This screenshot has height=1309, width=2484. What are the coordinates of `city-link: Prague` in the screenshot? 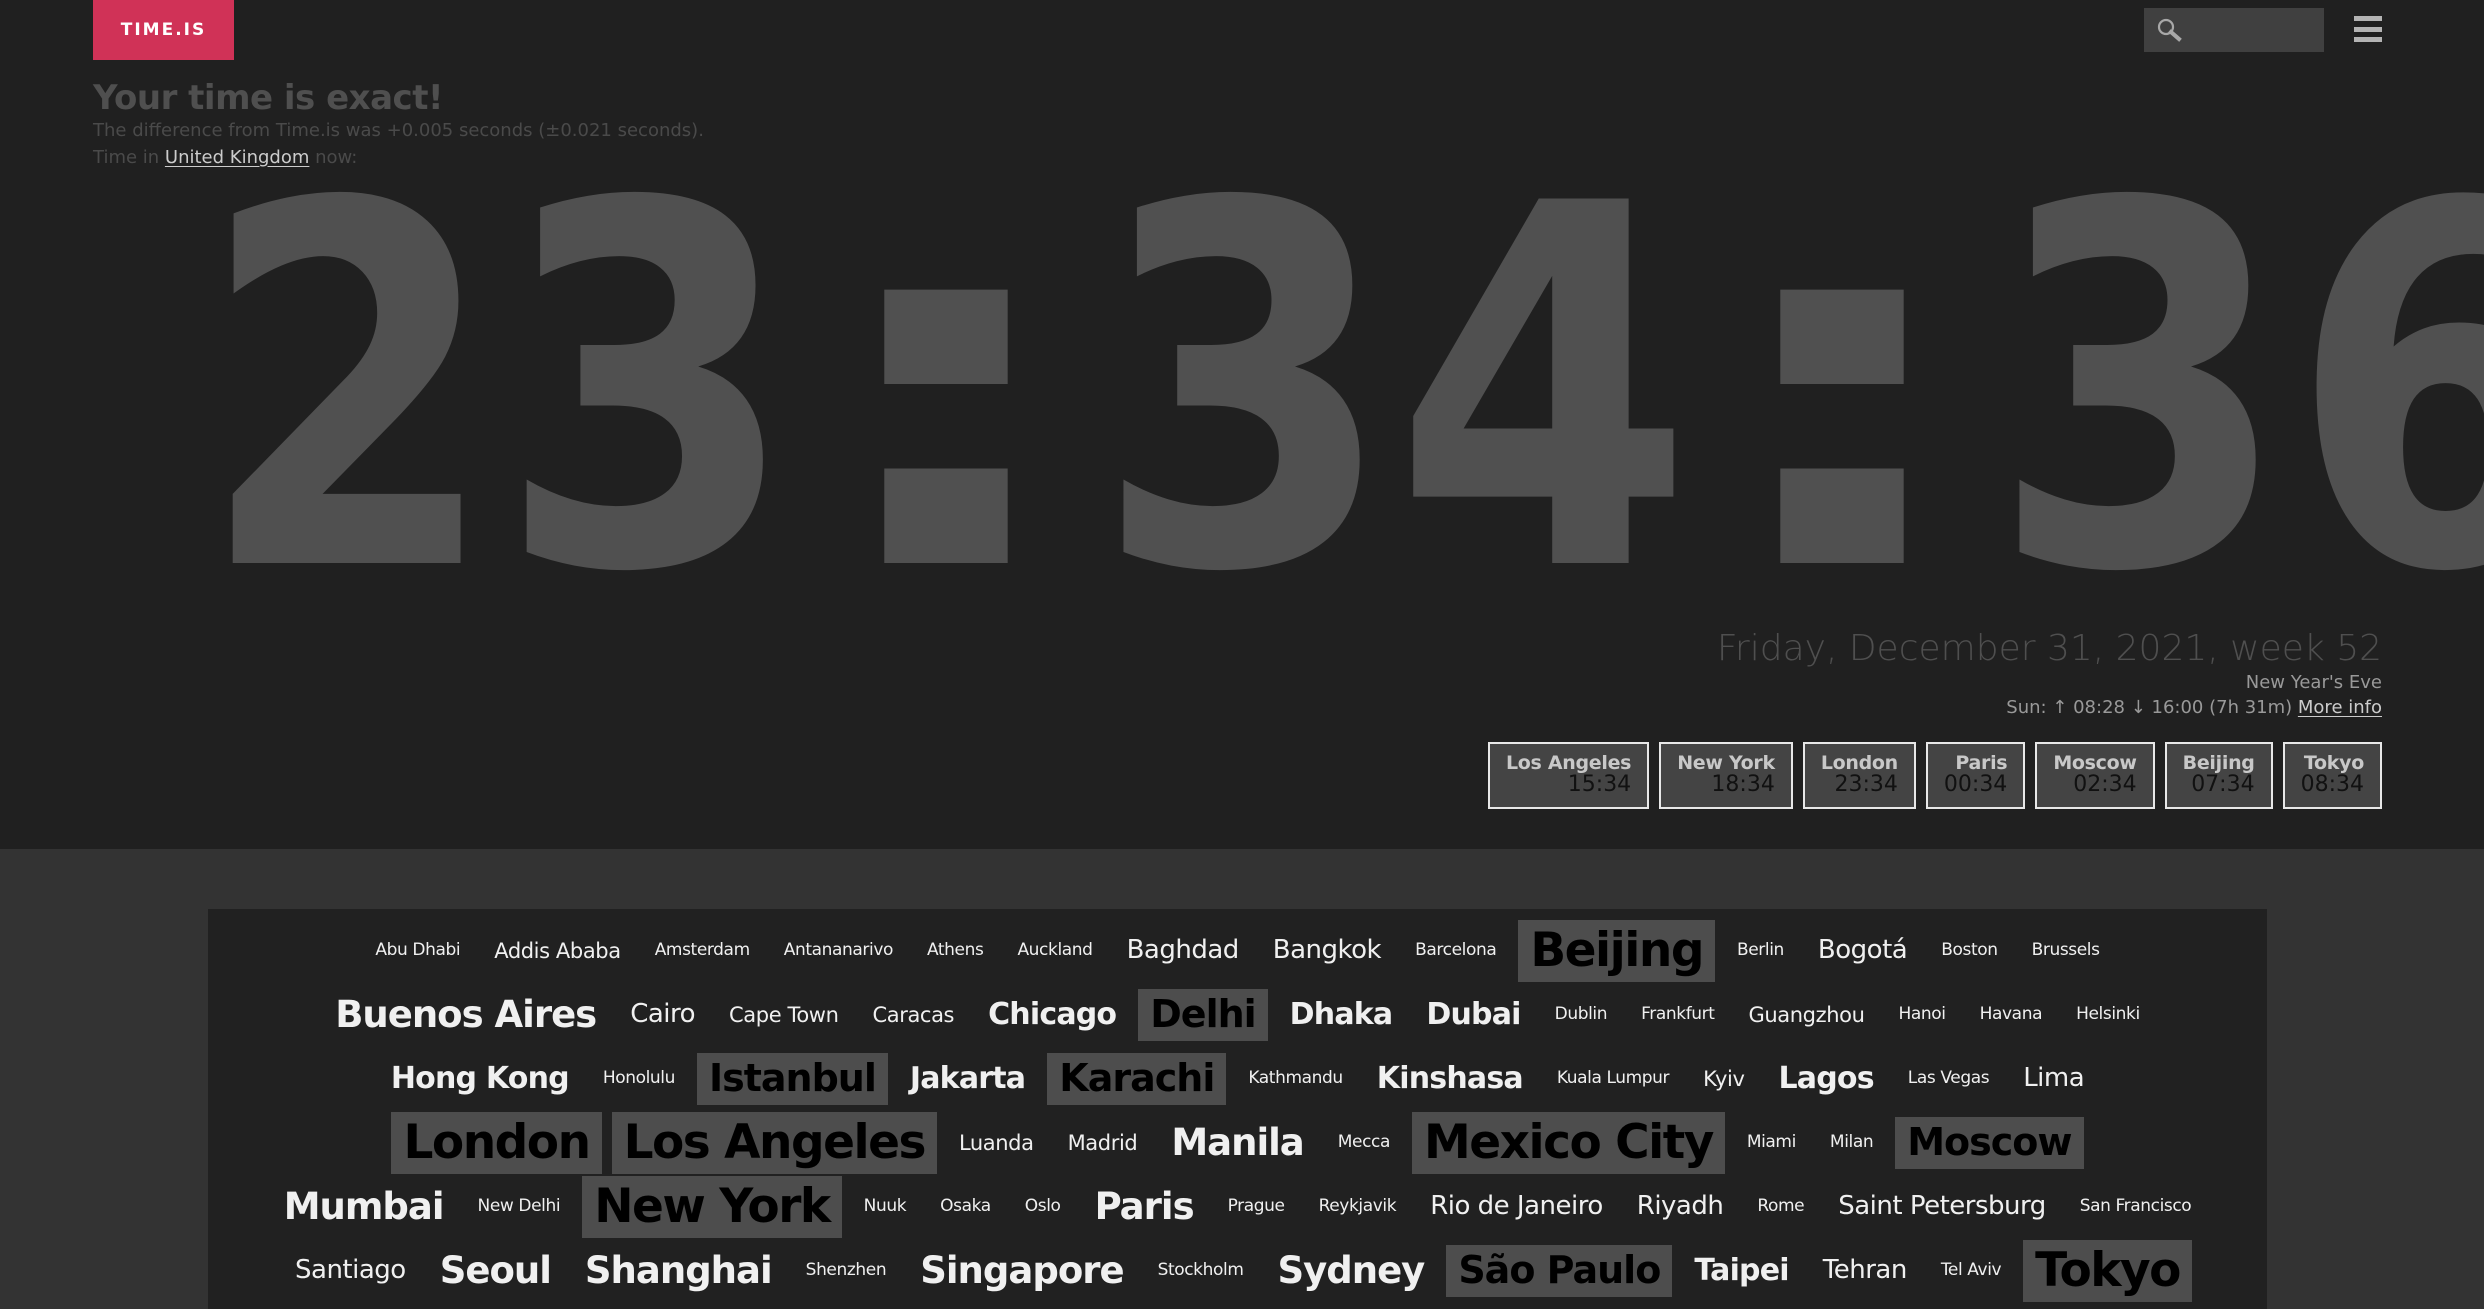 It's located at (1256, 1207).